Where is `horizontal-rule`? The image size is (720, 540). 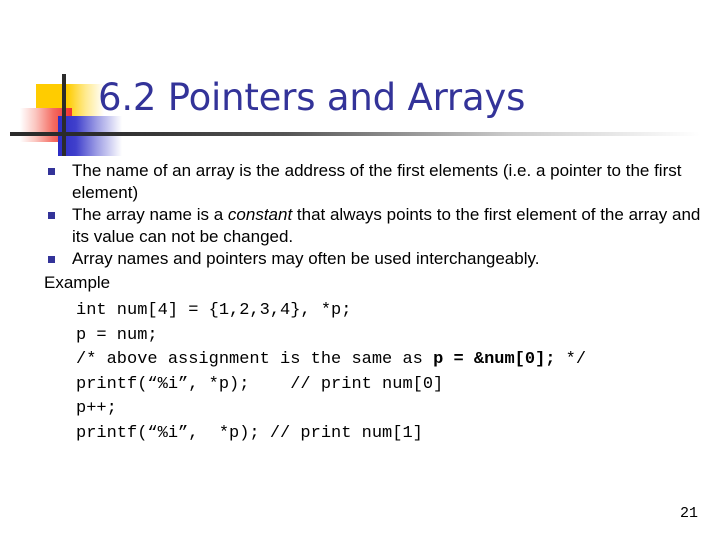
horizontal-rule is located at coordinates (355, 134).